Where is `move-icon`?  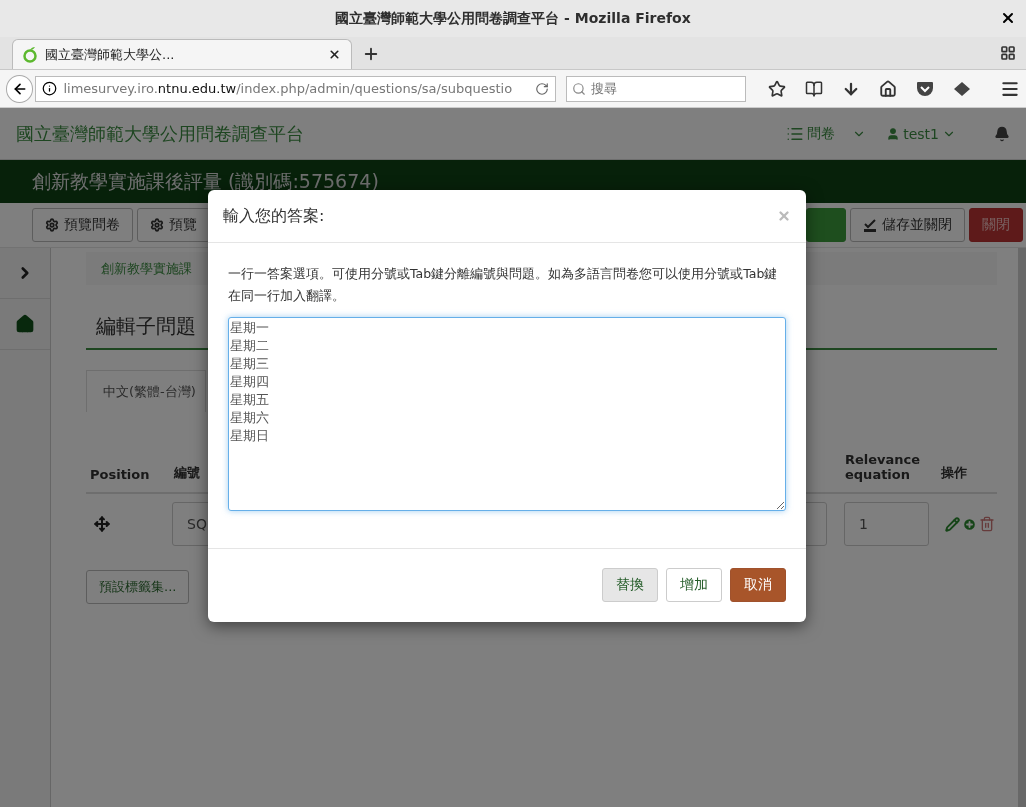
move-icon is located at coordinates (102, 524).